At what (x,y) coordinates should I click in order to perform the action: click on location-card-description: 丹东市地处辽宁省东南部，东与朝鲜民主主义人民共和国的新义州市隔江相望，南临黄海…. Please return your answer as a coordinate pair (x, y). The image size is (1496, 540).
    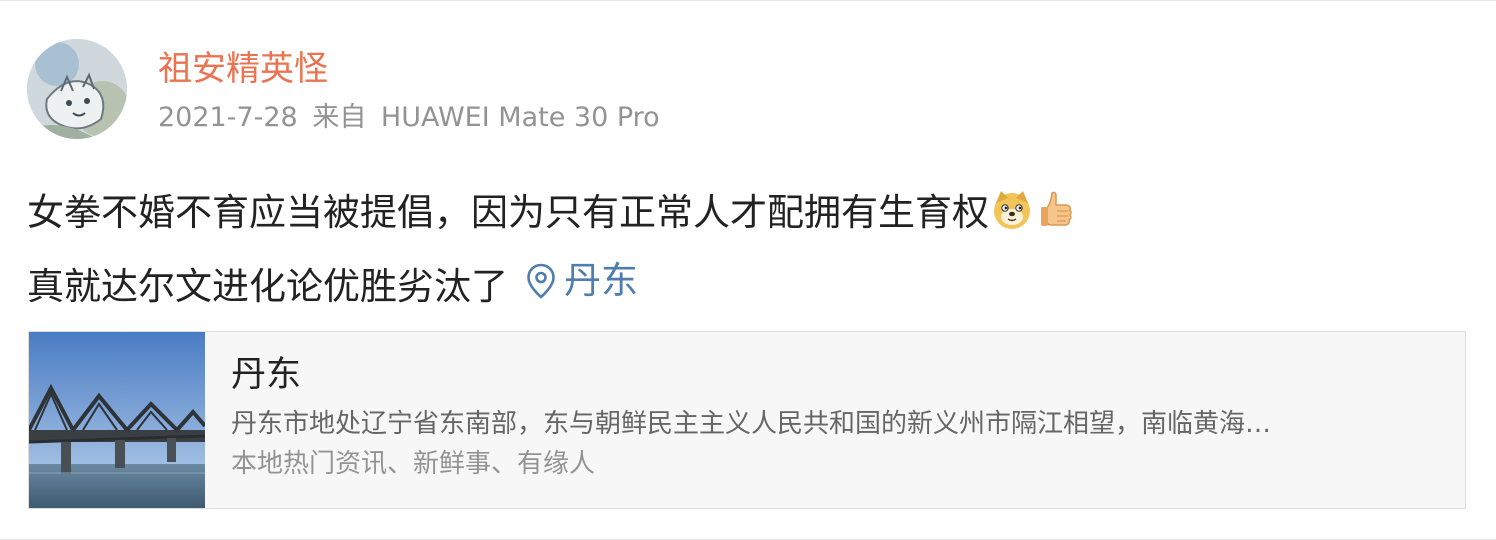
    Looking at the image, I should click on (751, 424).